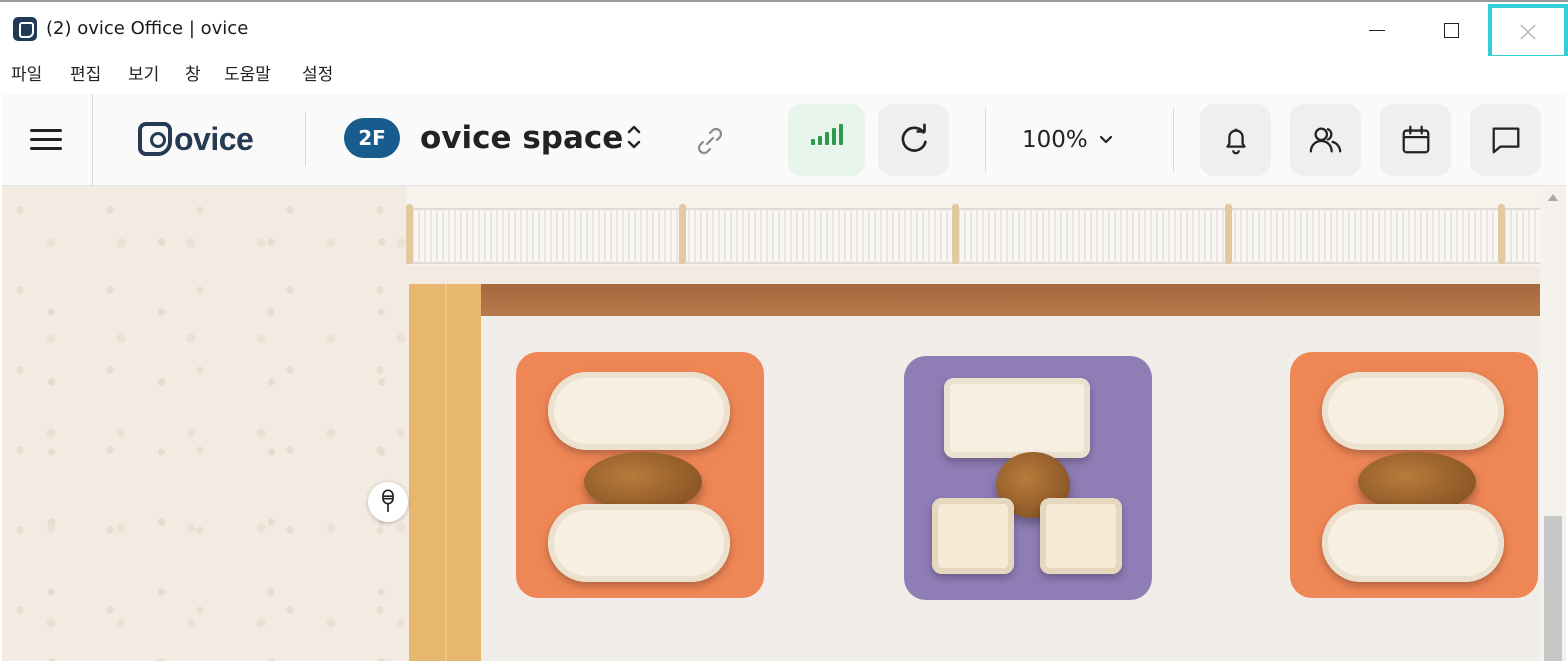 The image size is (1568, 661). I want to click on zoom-selector: 100%, so click(1068, 140).